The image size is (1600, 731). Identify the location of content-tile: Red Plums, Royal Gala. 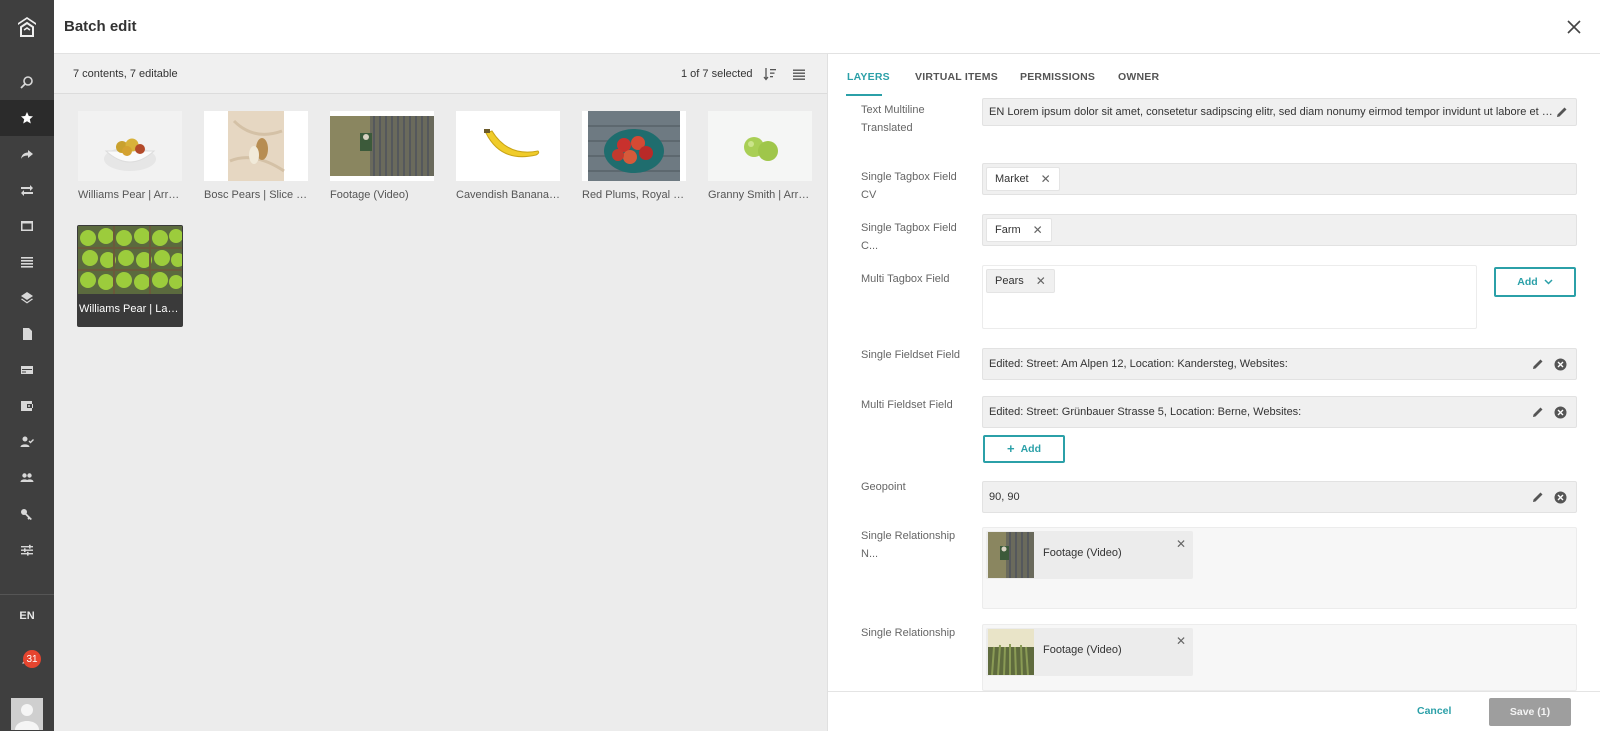
(634, 162).